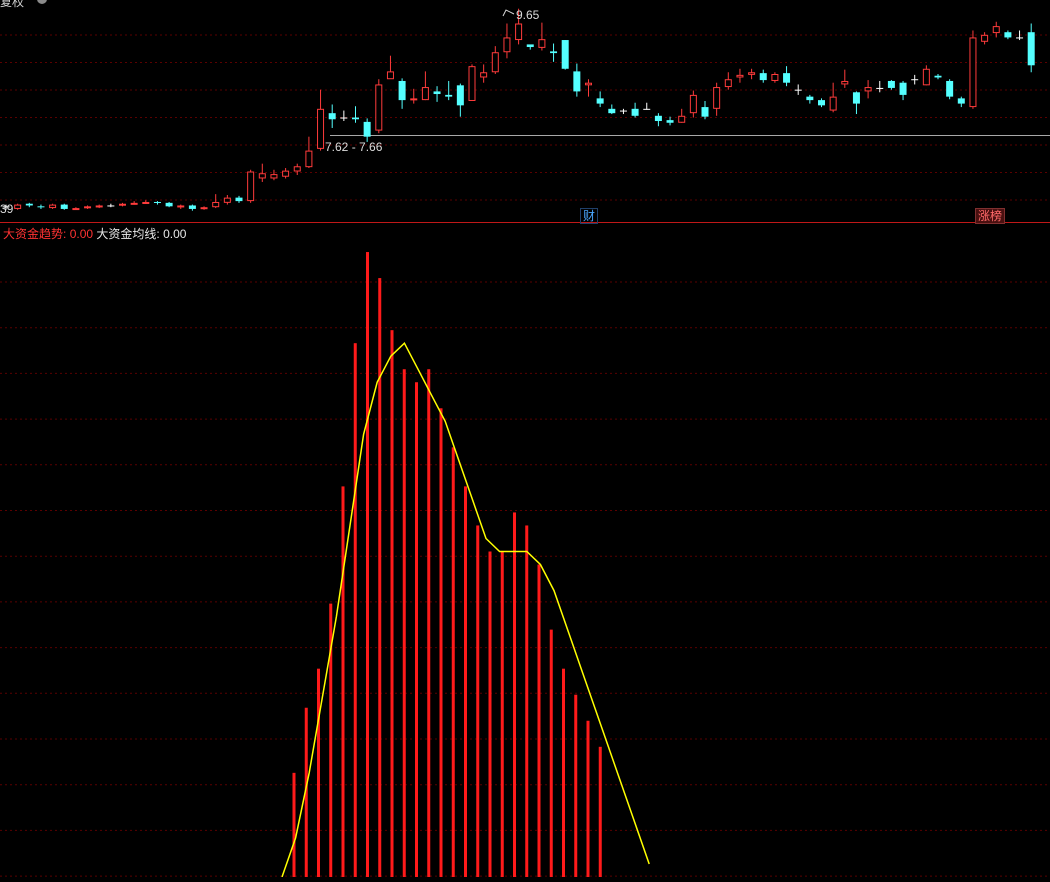  What do you see at coordinates (508, 13) in the screenshot?
I see `high-marker-leader` at bounding box center [508, 13].